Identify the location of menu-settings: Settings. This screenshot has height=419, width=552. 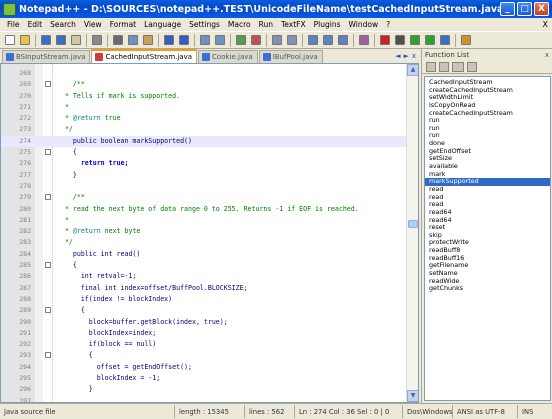
(204, 24).